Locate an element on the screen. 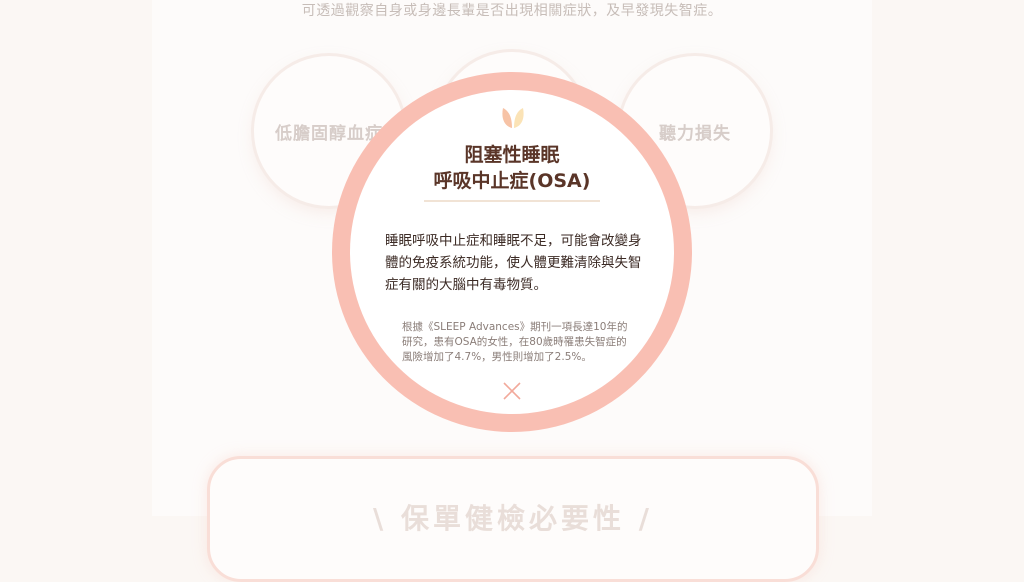 Image resolution: width=1024 pixels, height=582 pixels. close-icon is located at coordinates (512, 391).